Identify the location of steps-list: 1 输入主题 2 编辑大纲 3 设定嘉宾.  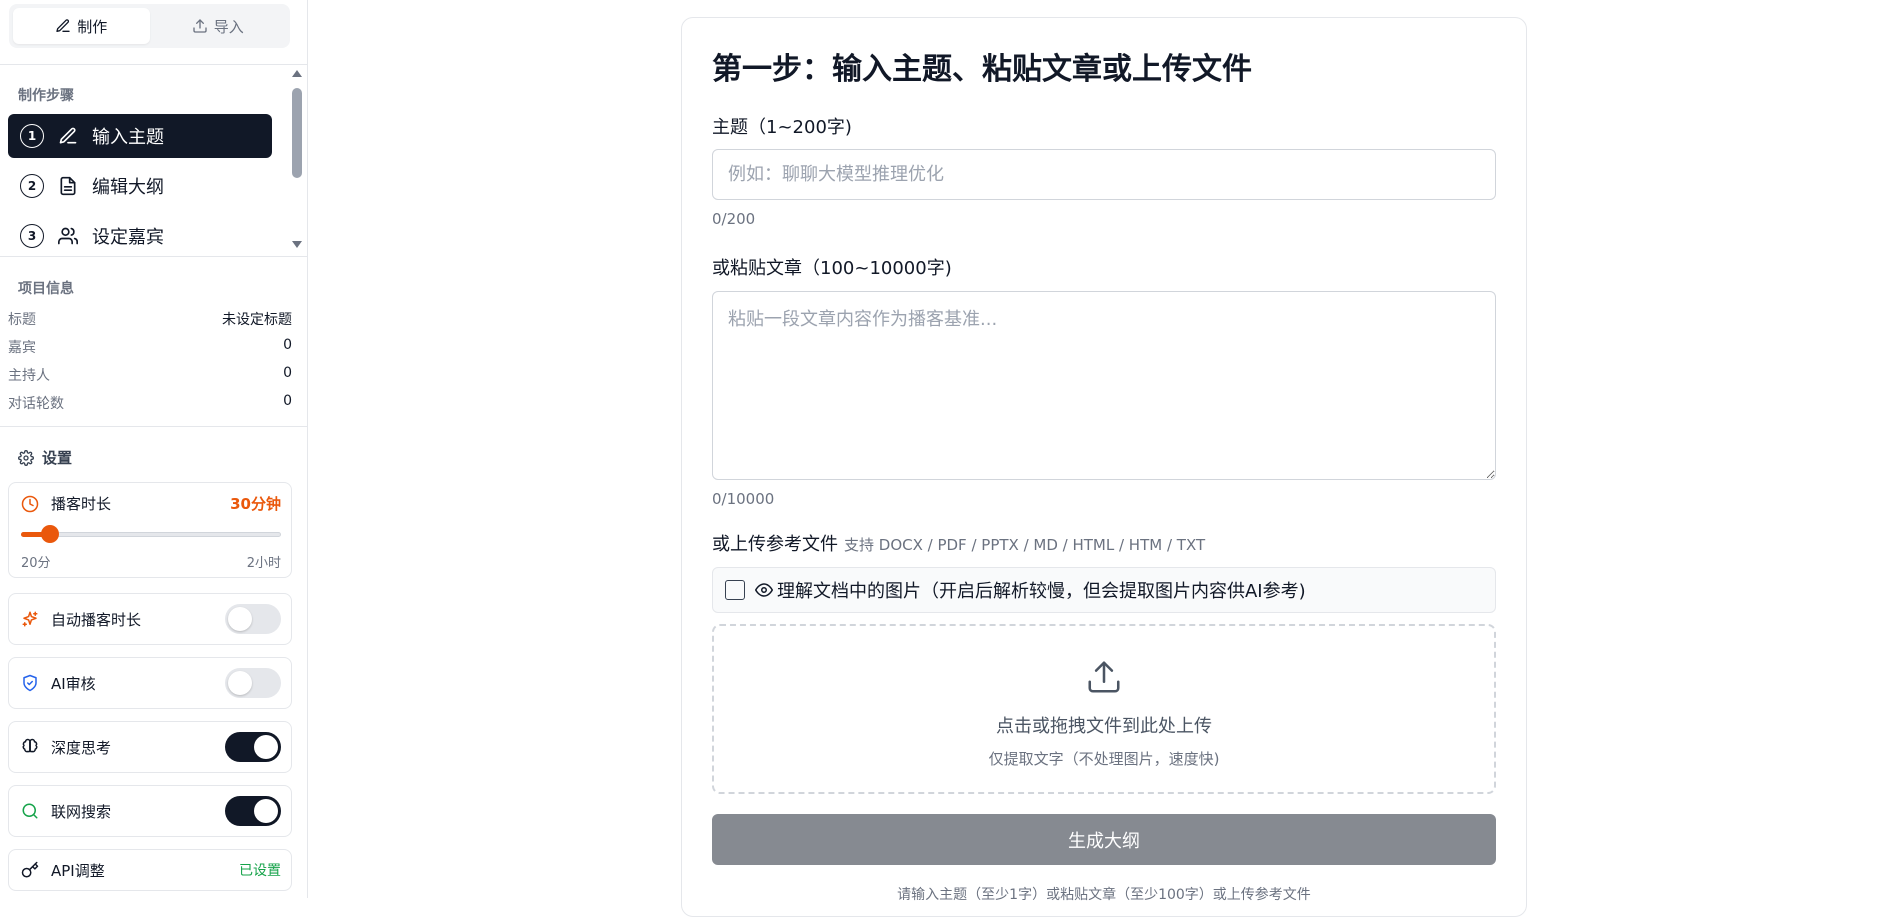
(145, 179).